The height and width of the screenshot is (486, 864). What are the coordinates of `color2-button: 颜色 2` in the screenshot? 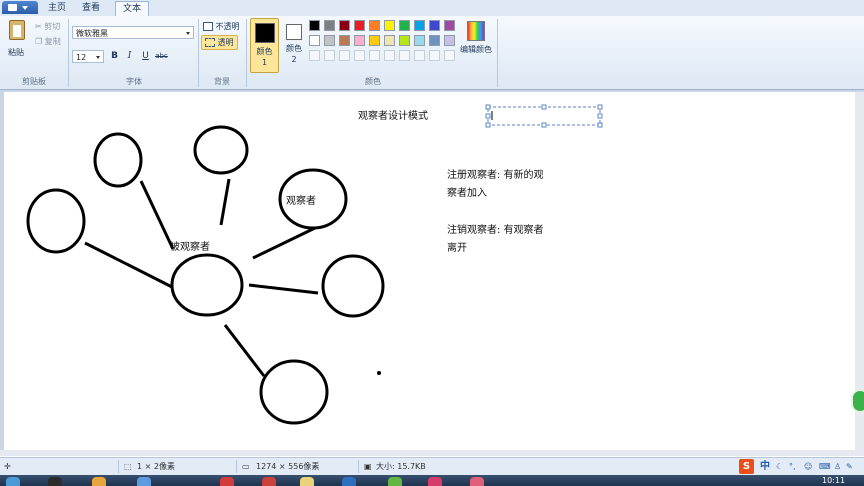 It's located at (294, 45).